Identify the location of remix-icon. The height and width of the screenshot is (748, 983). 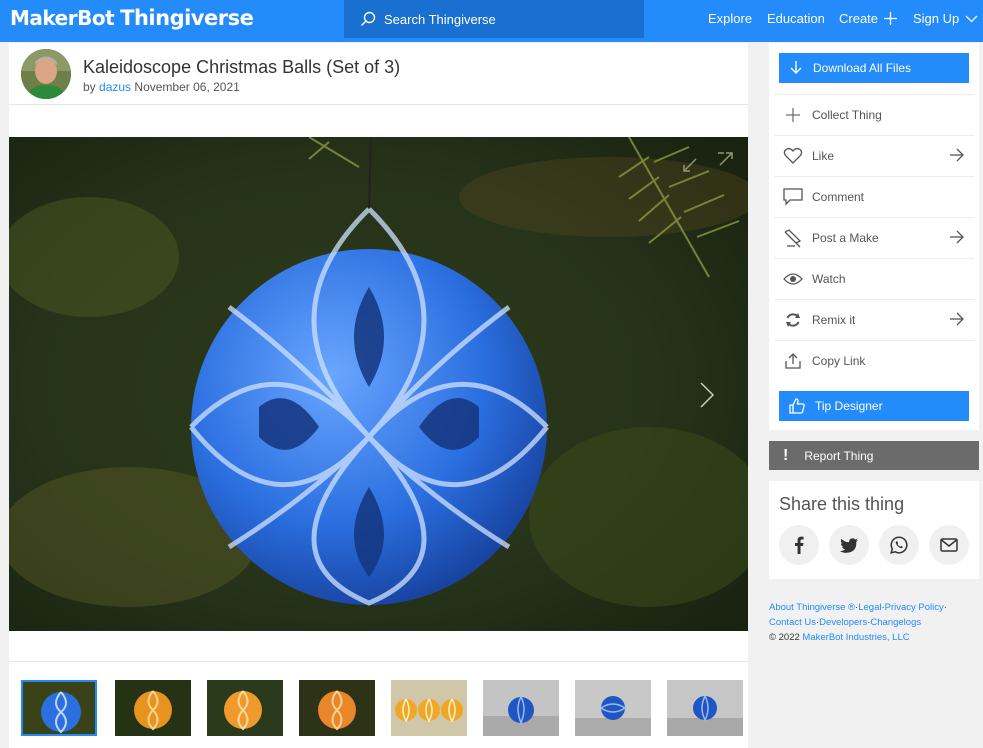
(793, 320).